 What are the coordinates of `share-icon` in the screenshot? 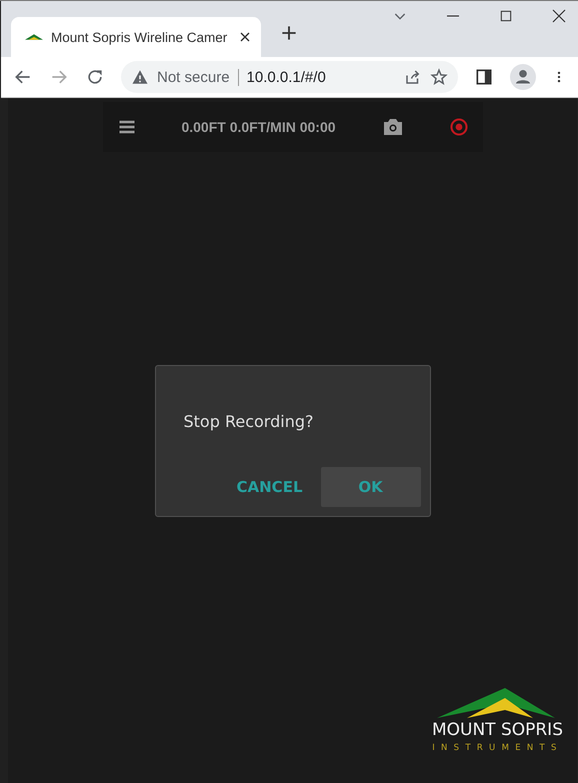 It's located at (413, 77).